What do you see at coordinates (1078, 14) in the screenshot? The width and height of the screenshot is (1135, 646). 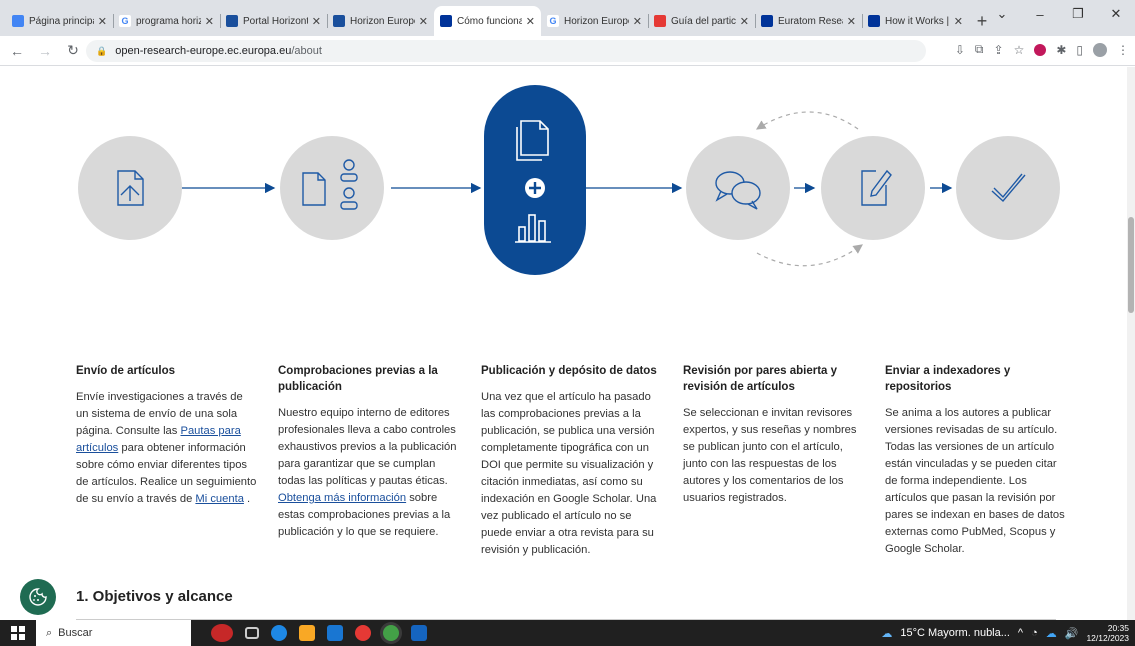 I see `restore-button: ❐` at bounding box center [1078, 14].